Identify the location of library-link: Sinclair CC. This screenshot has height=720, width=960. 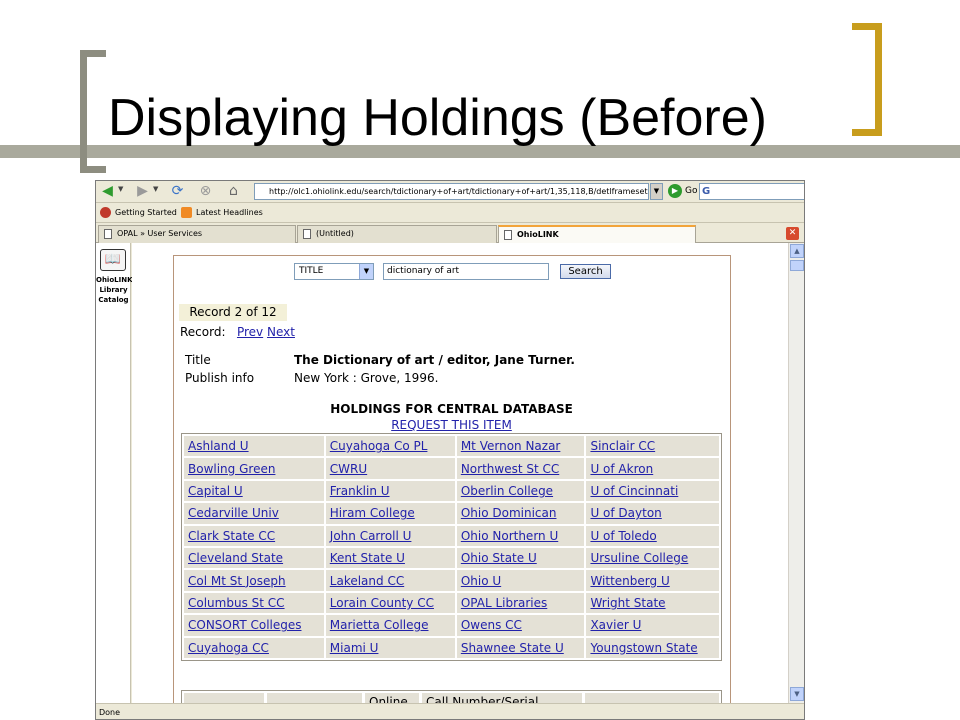
(622, 446).